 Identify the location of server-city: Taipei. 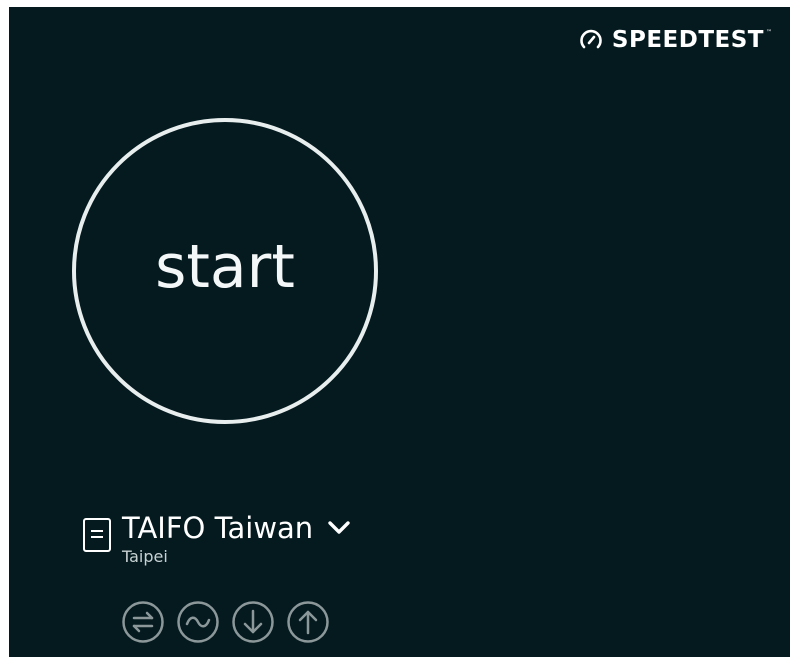
(145, 556).